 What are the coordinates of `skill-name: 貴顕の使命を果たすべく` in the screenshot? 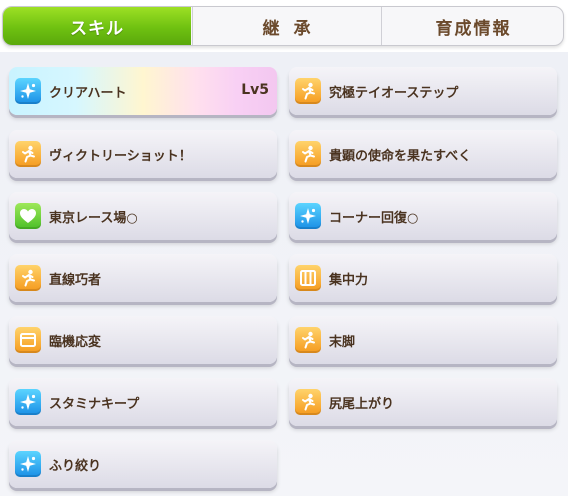 It's located at (400, 156).